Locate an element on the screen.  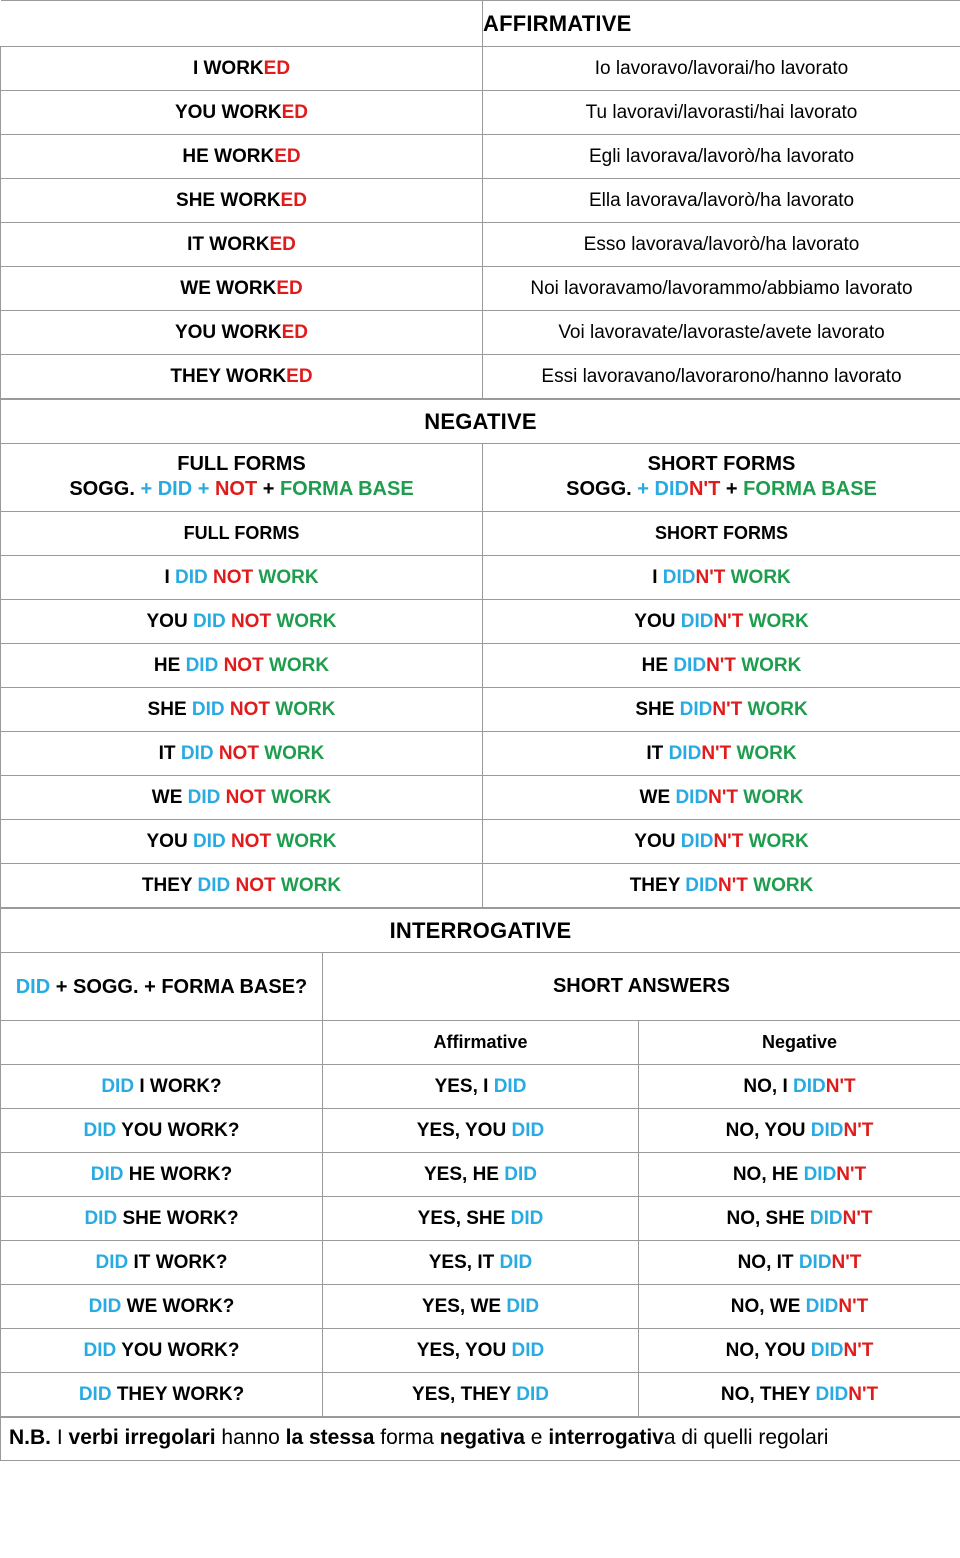
negative-full-6: YOU DID NOT WORK is located at coordinates (241, 841).